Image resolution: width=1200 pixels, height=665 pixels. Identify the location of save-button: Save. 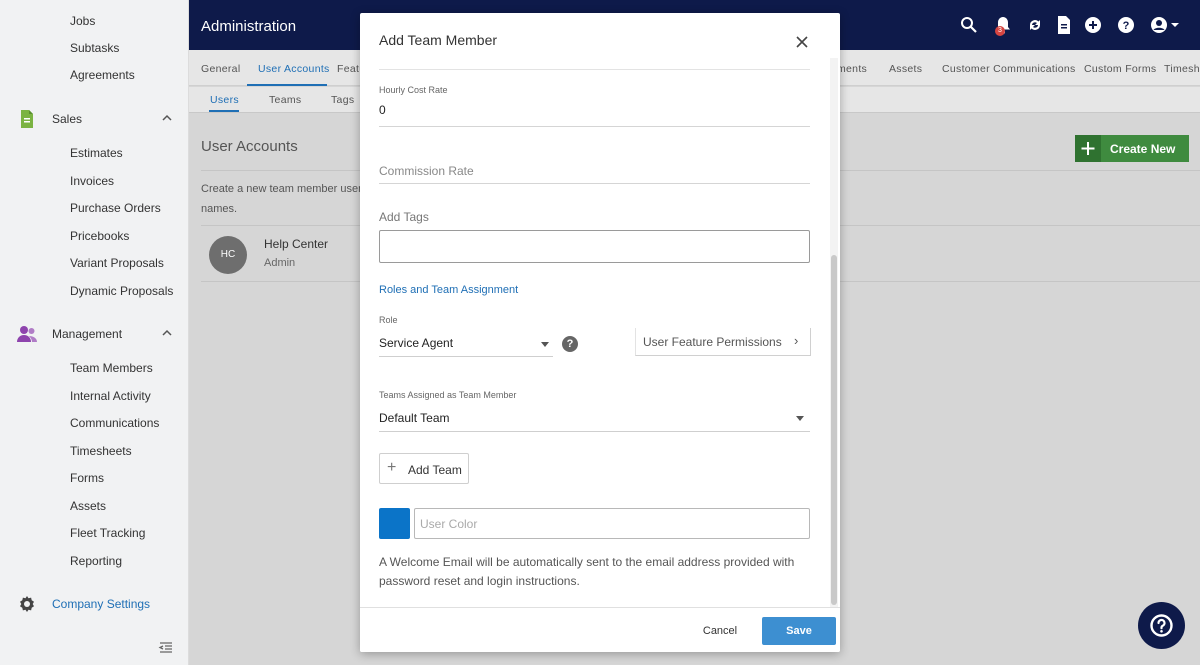
(799, 631).